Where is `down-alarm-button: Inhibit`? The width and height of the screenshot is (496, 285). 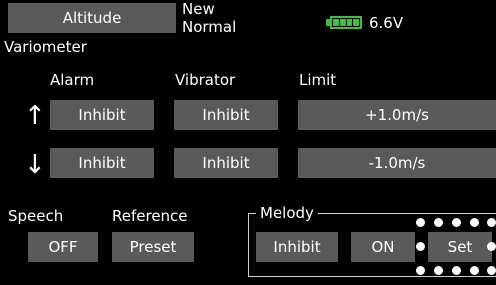
down-alarm-button: Inhibit is located at coordinates (102, 163).